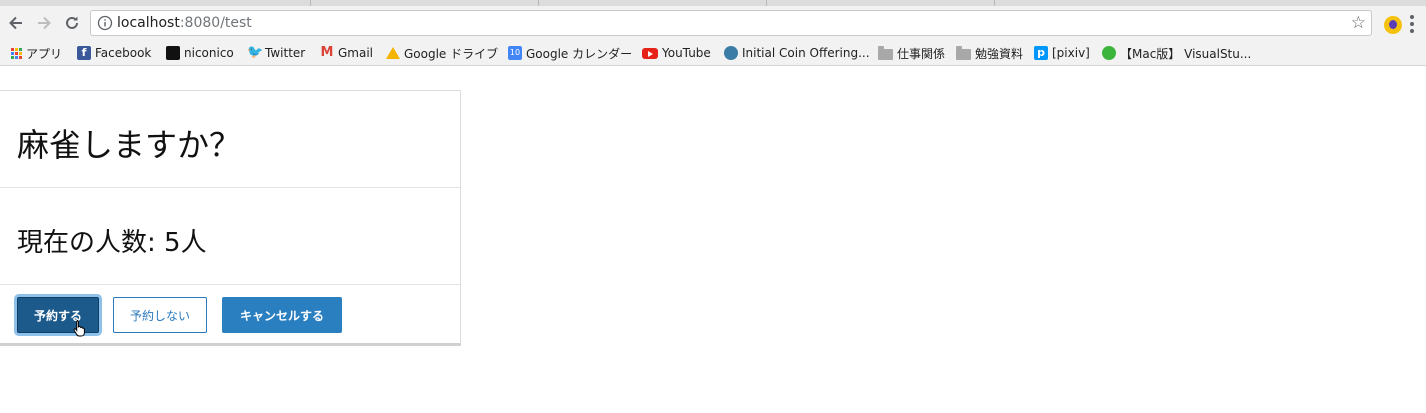 Image resolution: width=1426 pixels, height=413 pixels. I want to click on pixiv-icon: p, so click(1041, 53).